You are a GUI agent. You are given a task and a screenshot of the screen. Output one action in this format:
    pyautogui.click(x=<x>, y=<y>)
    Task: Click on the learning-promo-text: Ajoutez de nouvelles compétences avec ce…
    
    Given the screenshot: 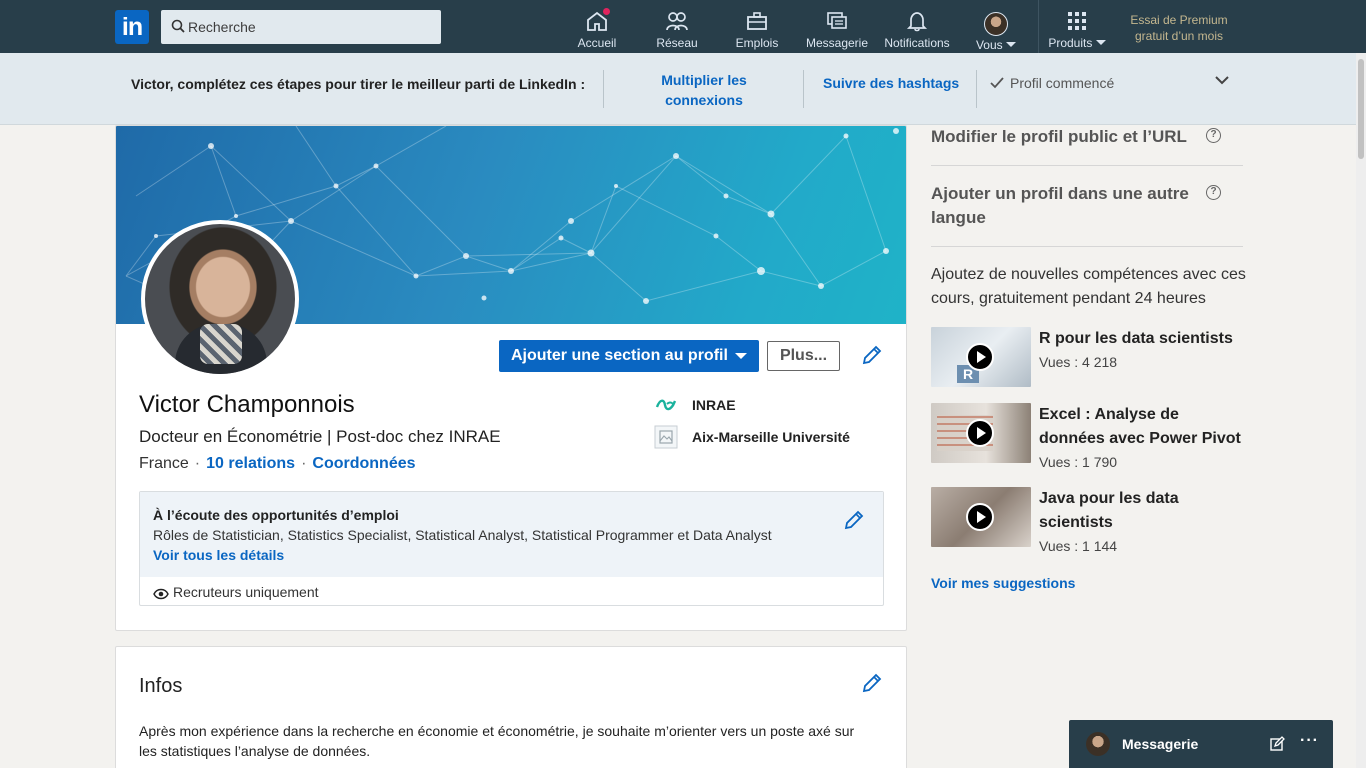 What is the action you would take?
    pyautogui.click(x=1088, y=286)
    